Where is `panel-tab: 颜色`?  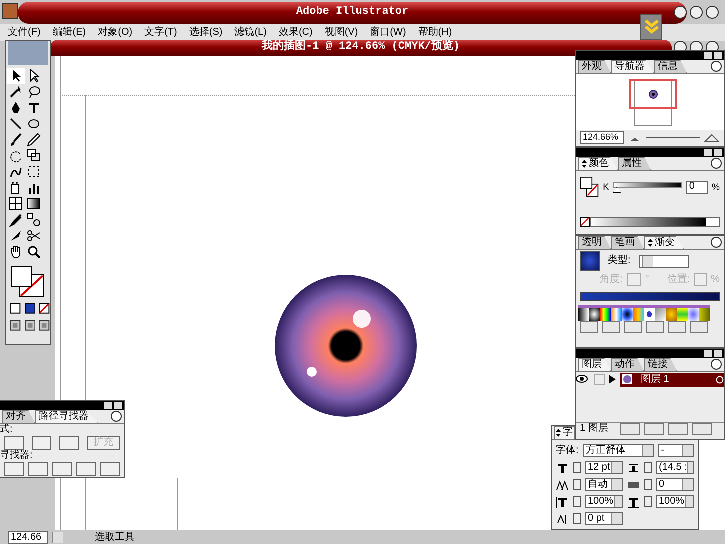 panel-tab: 颜色 is located at coordinates (598, 163).